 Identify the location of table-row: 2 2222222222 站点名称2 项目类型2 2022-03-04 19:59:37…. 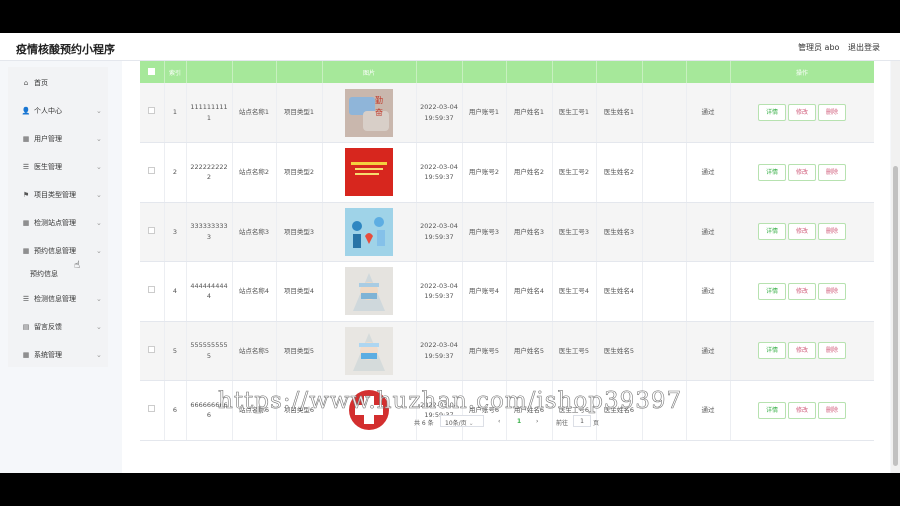
(507, 172).